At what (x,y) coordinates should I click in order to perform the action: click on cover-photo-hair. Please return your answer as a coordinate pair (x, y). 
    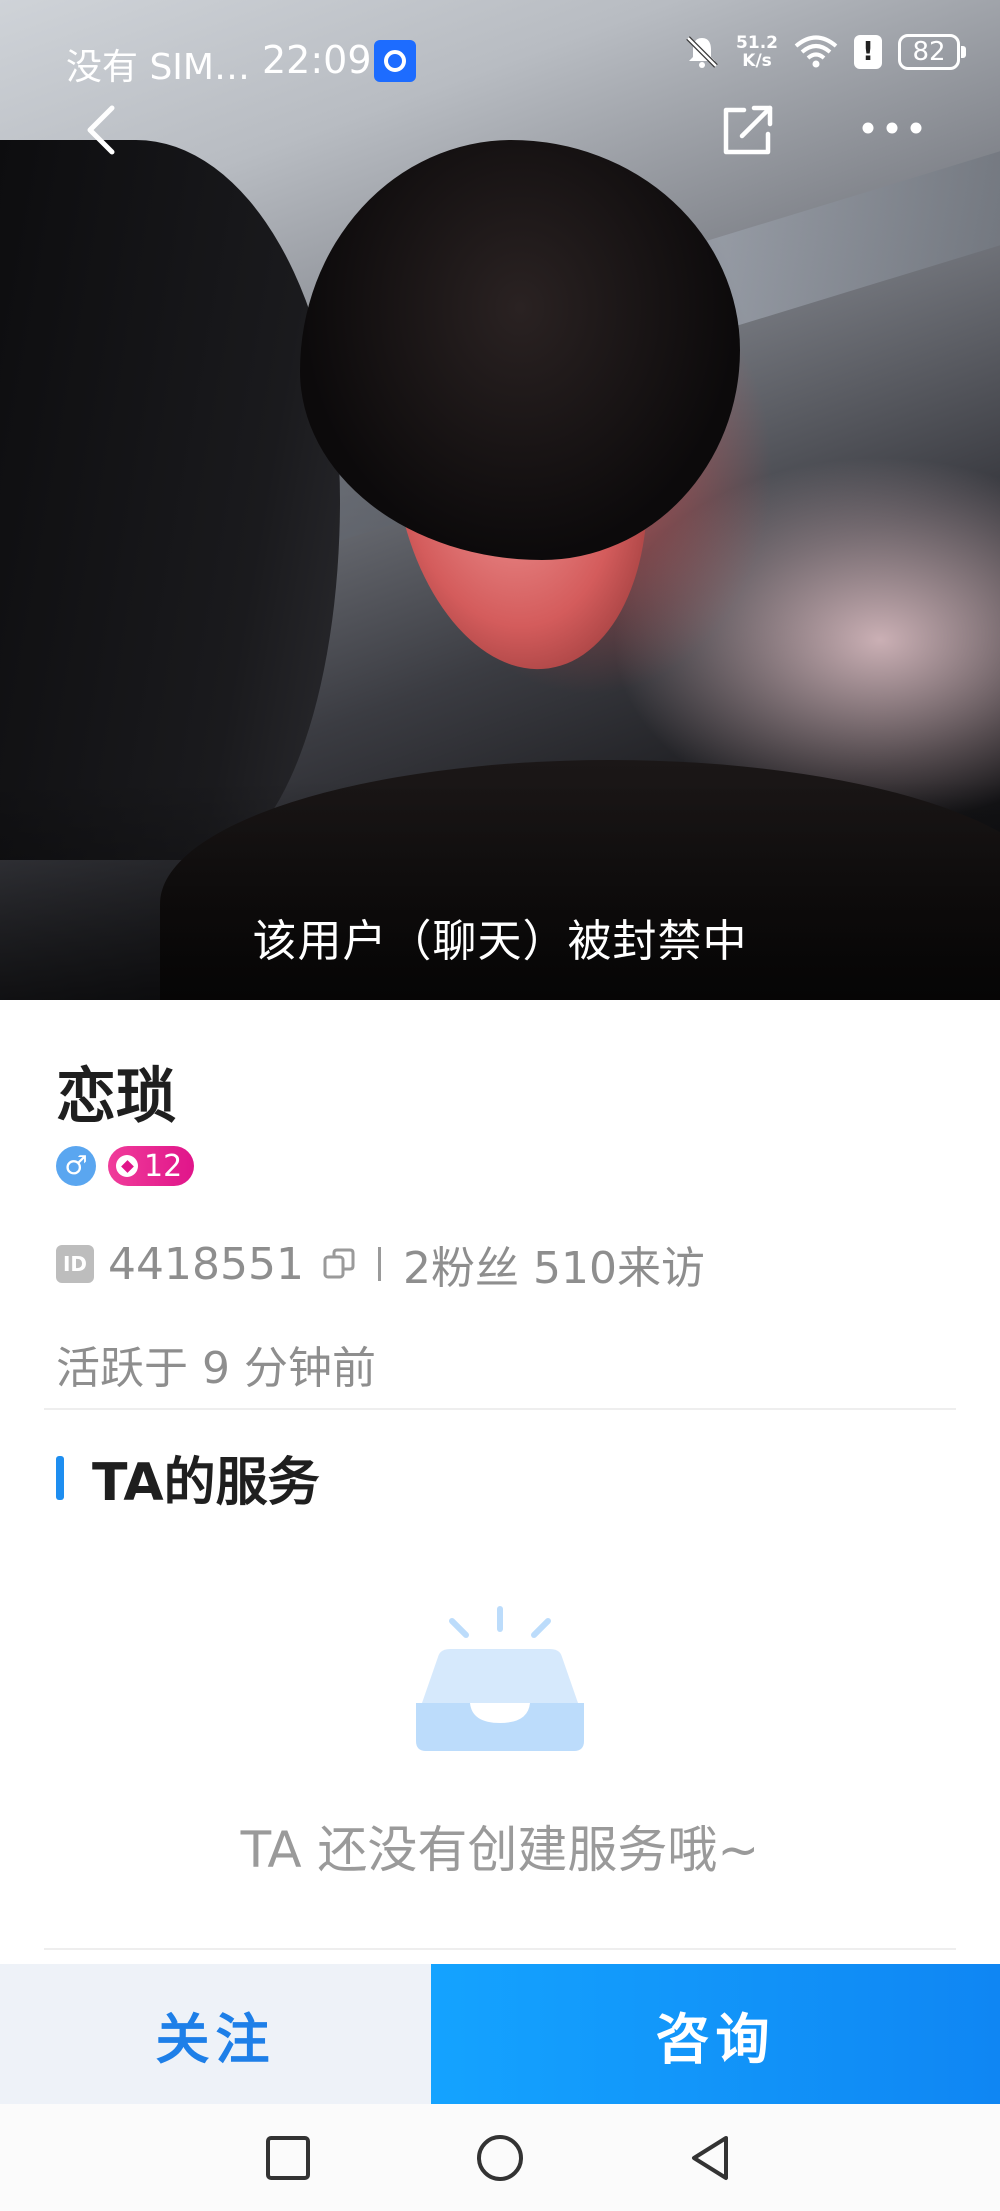
    Looking at the image, I should click on (520, 350).